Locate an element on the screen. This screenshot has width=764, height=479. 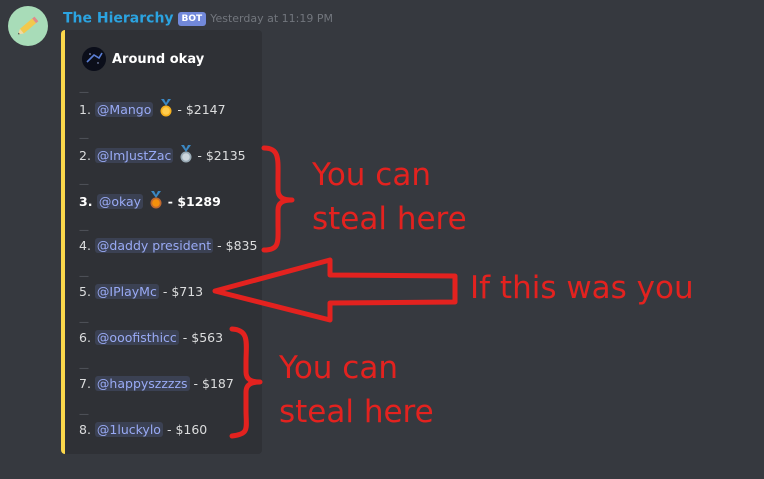
upper-brace-label: You can steal here is located at coordinates (389, 197).